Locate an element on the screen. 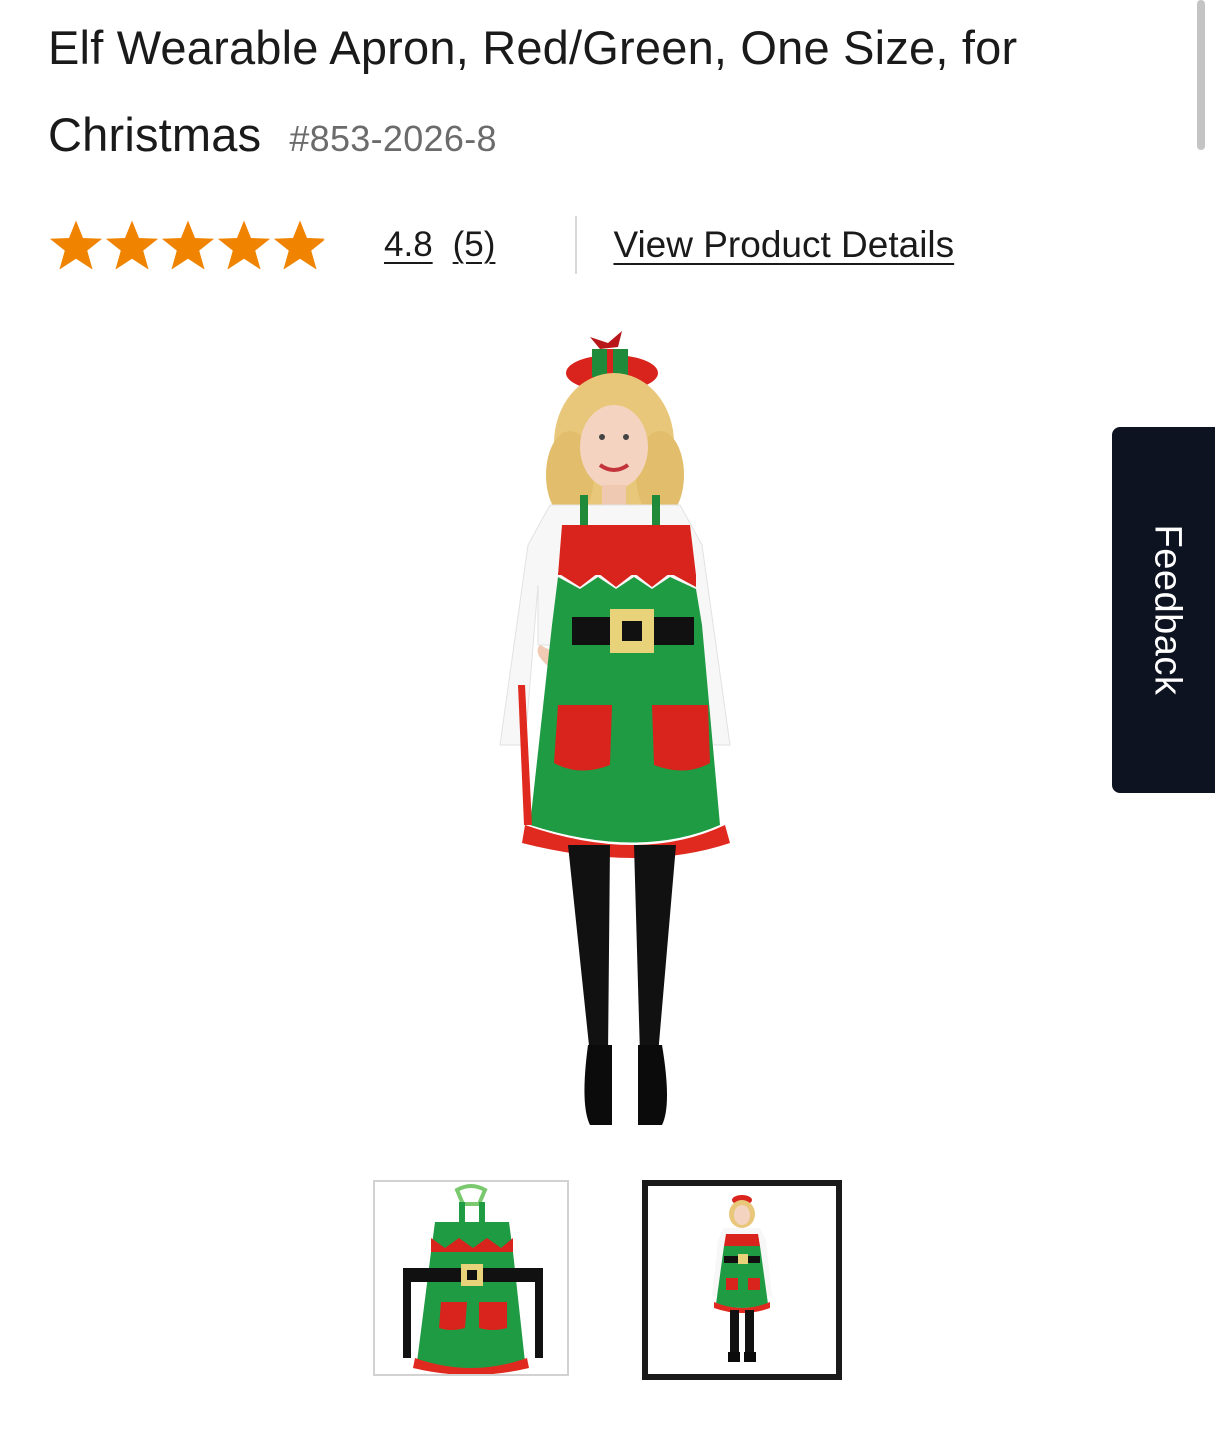 The image size is (1215, 1440). feedback-label: Feedback is located at coordinates (1167, 610).